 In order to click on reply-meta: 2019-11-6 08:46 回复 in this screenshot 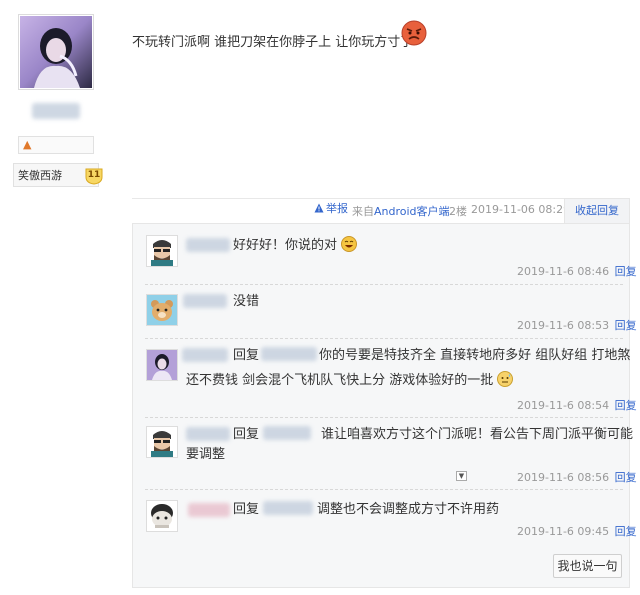, I will do `click(577, 271)`.